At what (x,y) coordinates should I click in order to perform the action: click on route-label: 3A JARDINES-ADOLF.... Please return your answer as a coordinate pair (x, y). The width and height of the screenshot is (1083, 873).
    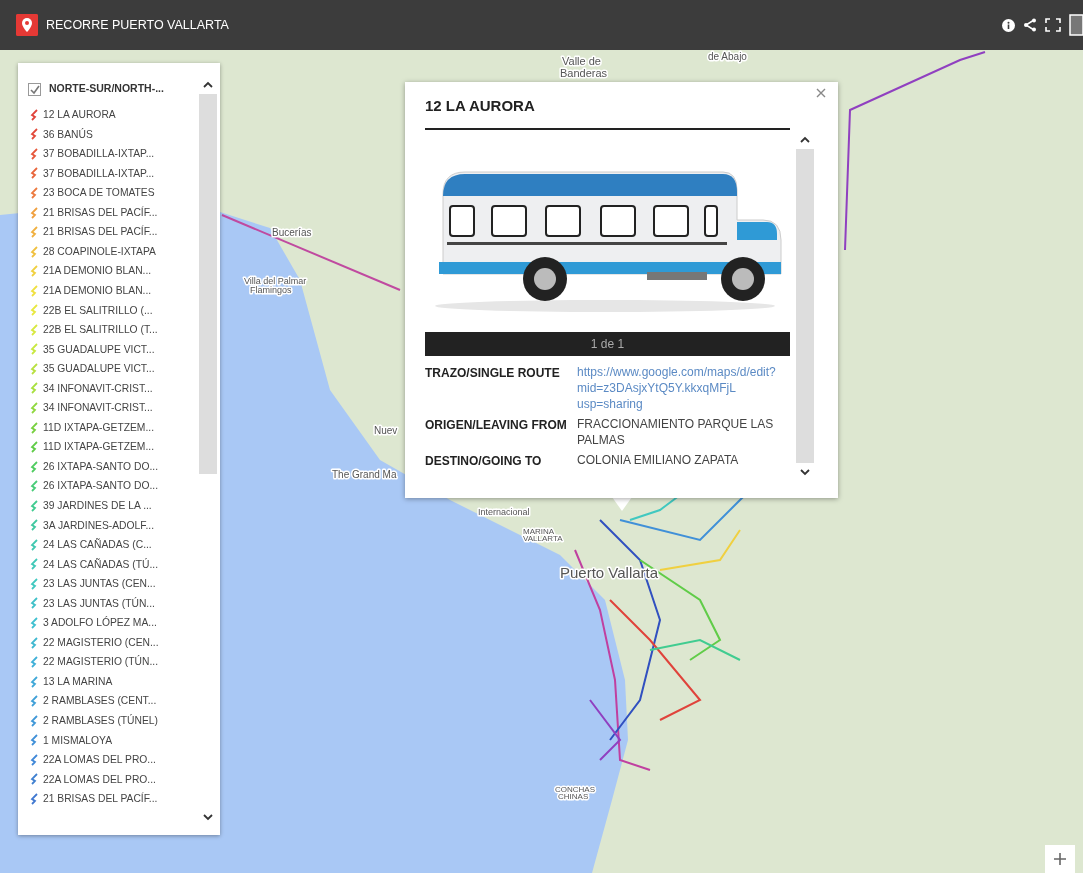
    Looking at the image, I should click on (98, 525).